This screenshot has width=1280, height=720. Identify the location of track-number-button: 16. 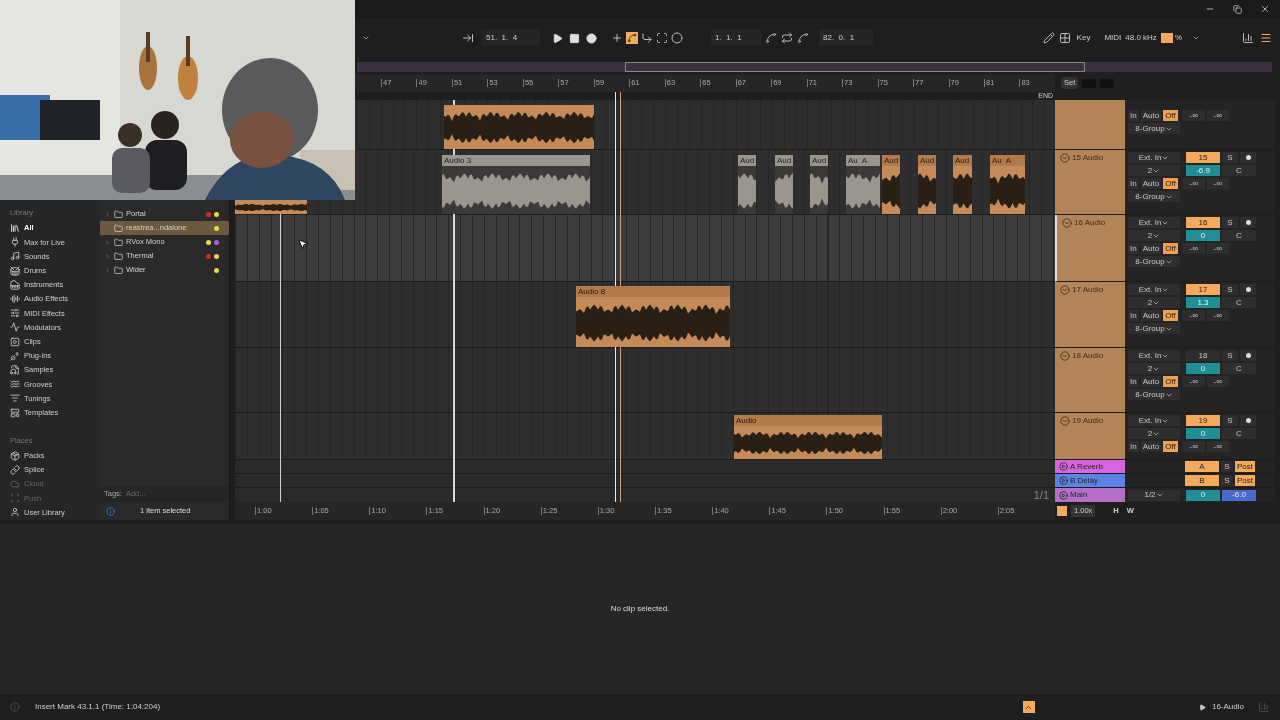
(1203, 222).